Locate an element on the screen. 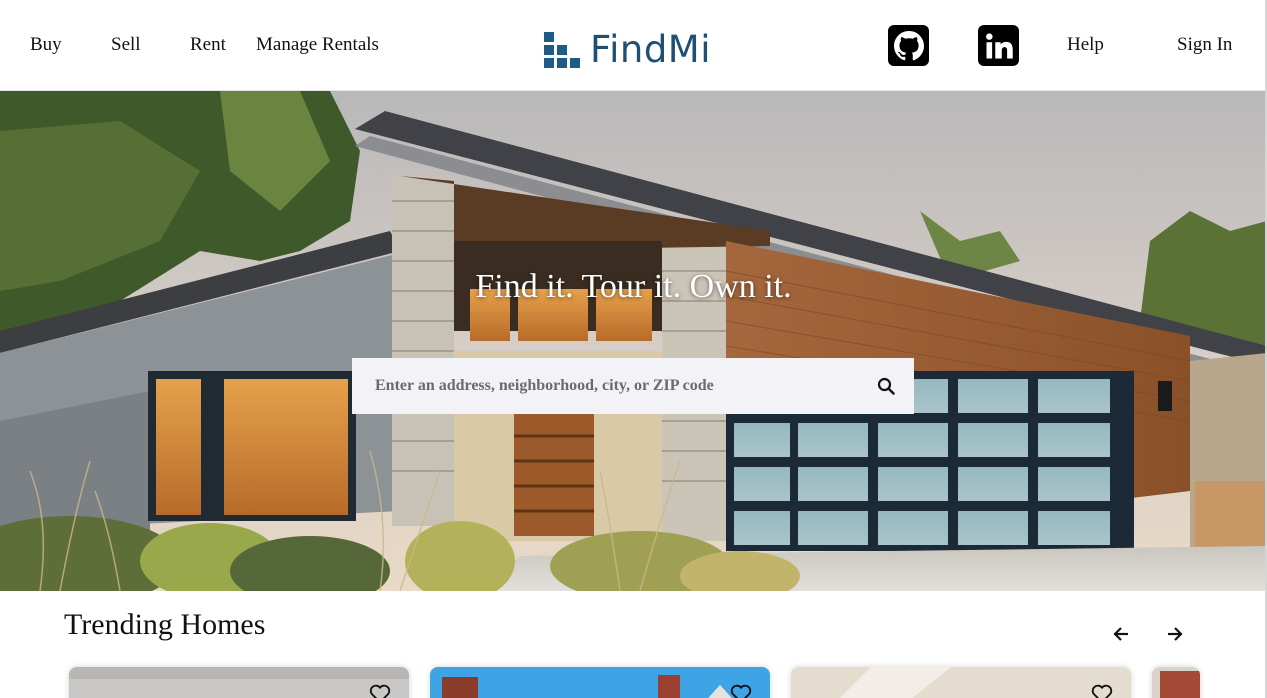  carousel-next-button is located at coordinates (1175, 634).